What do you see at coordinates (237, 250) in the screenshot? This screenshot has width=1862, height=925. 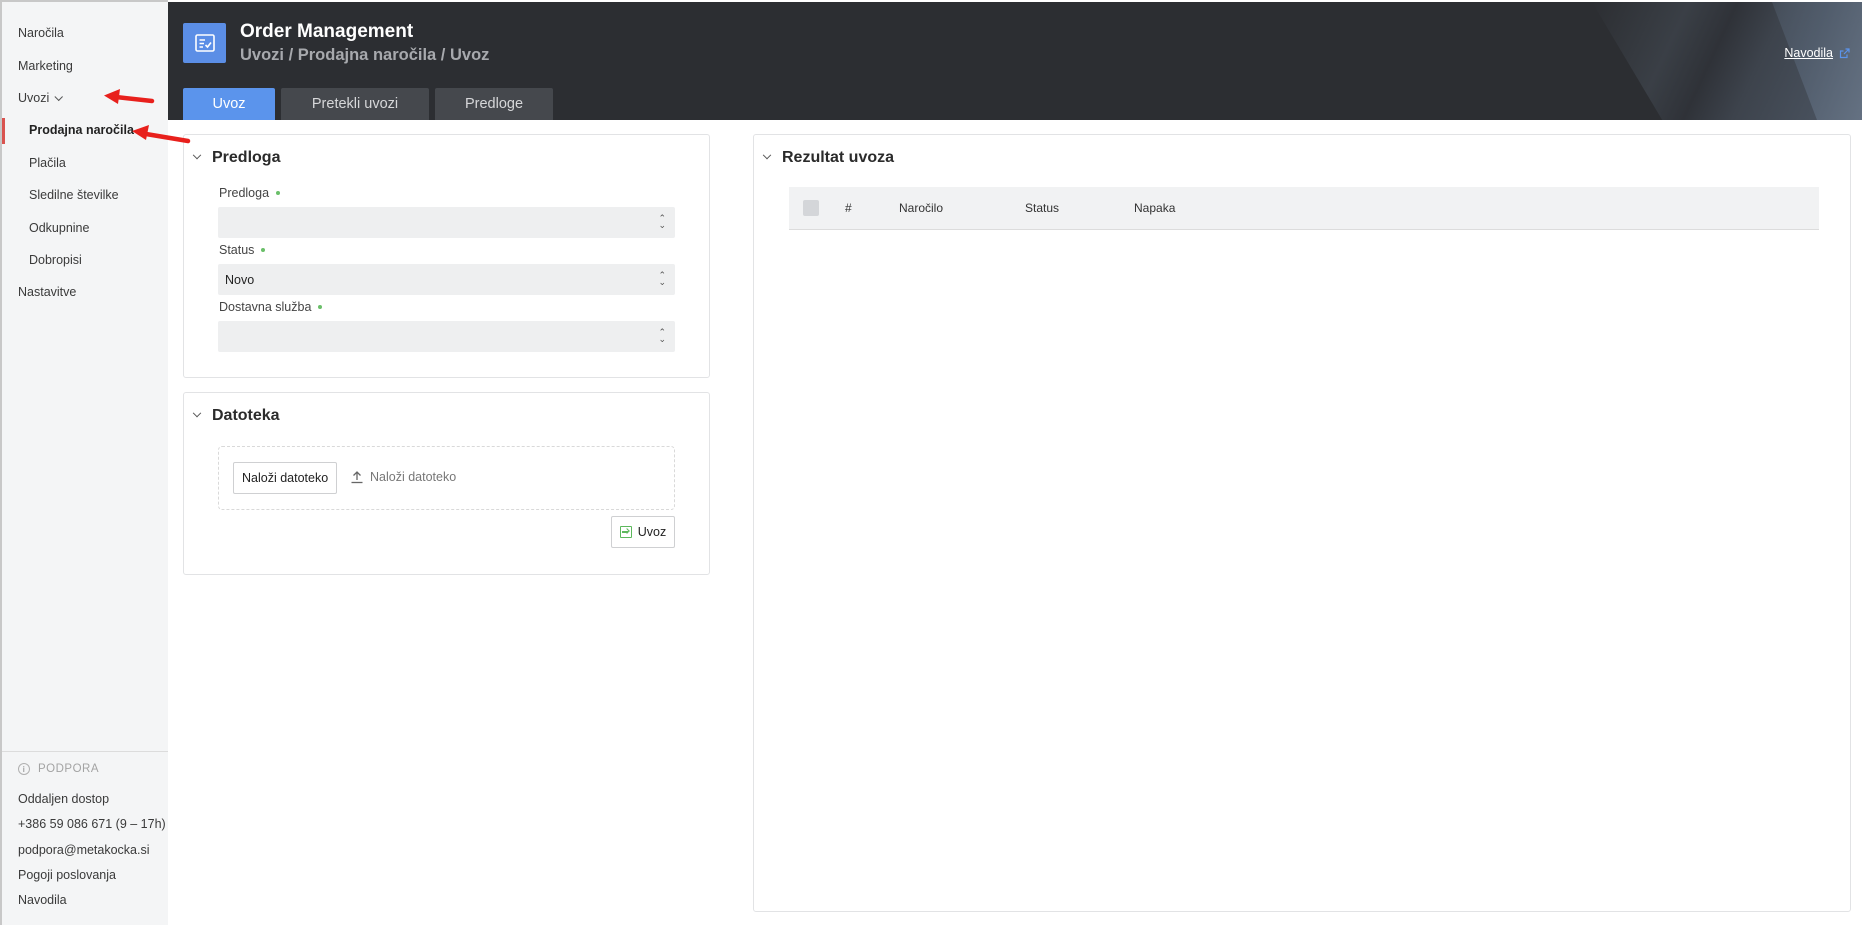 I see `status-label-text: Status` at bounding box center [237, 250].